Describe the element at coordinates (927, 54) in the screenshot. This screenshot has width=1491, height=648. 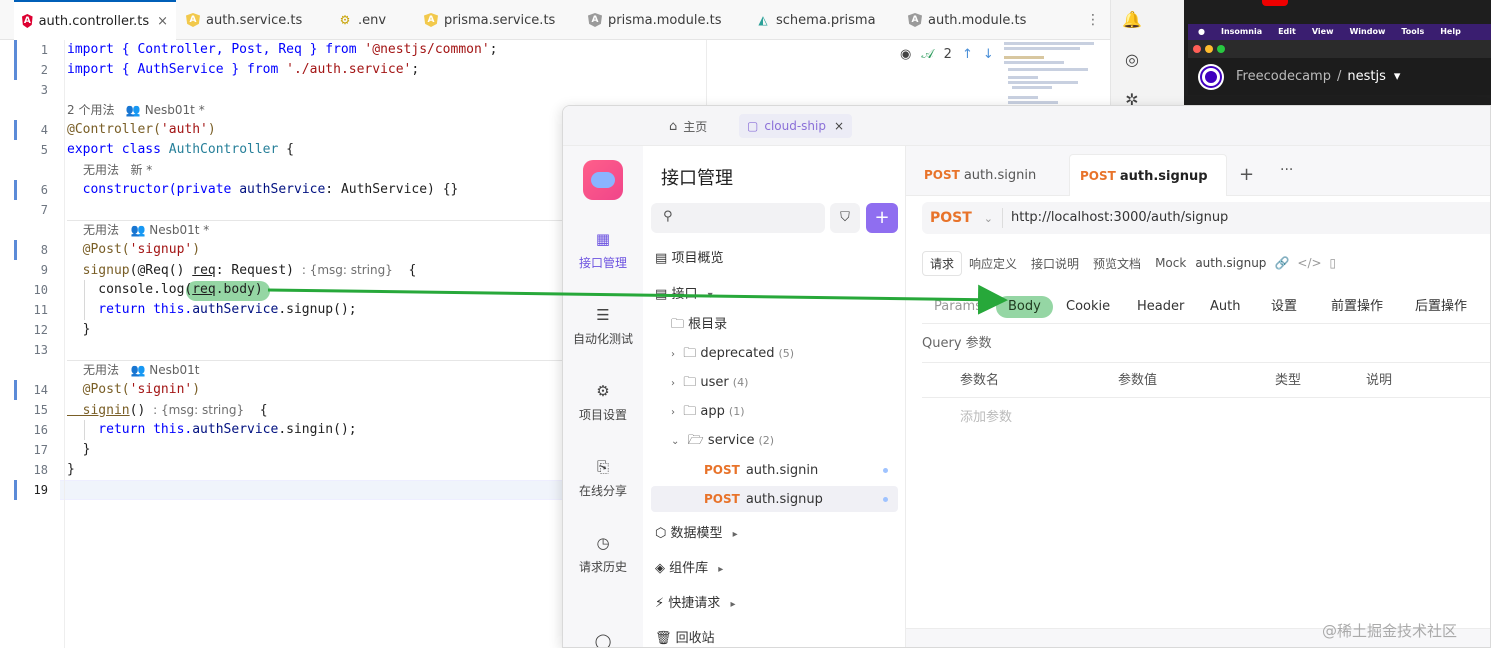
I see `inspection-icon: 𝒜` at that location.